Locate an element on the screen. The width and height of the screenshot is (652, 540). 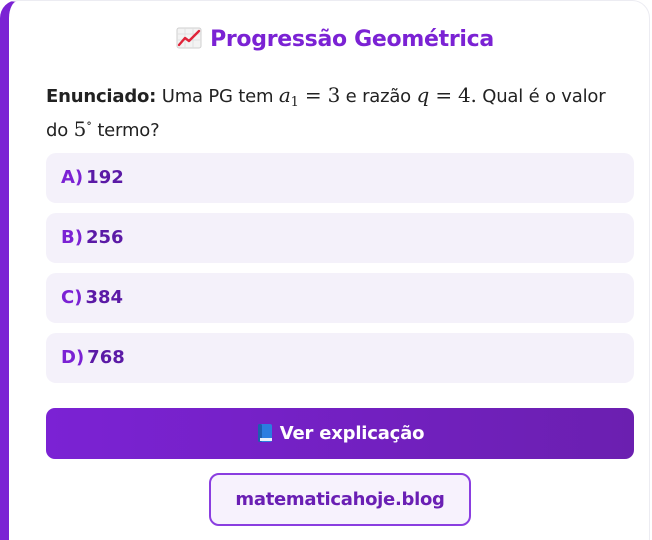
blue-book-icon is located at coordinates (264, 433).